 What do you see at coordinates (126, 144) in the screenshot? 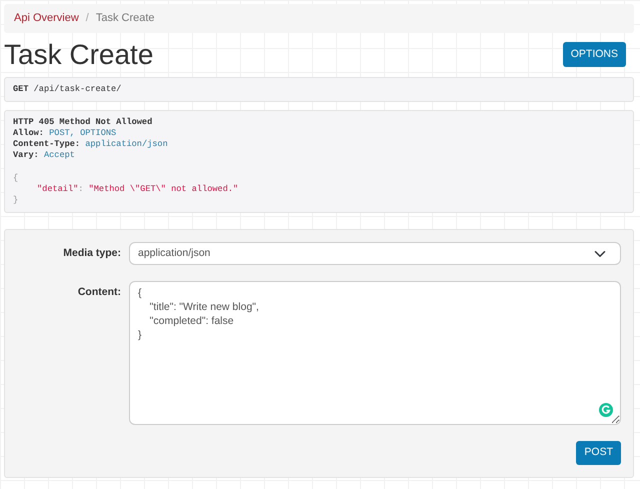
I see `header-value: application/json` at bounding box center [126, 144].